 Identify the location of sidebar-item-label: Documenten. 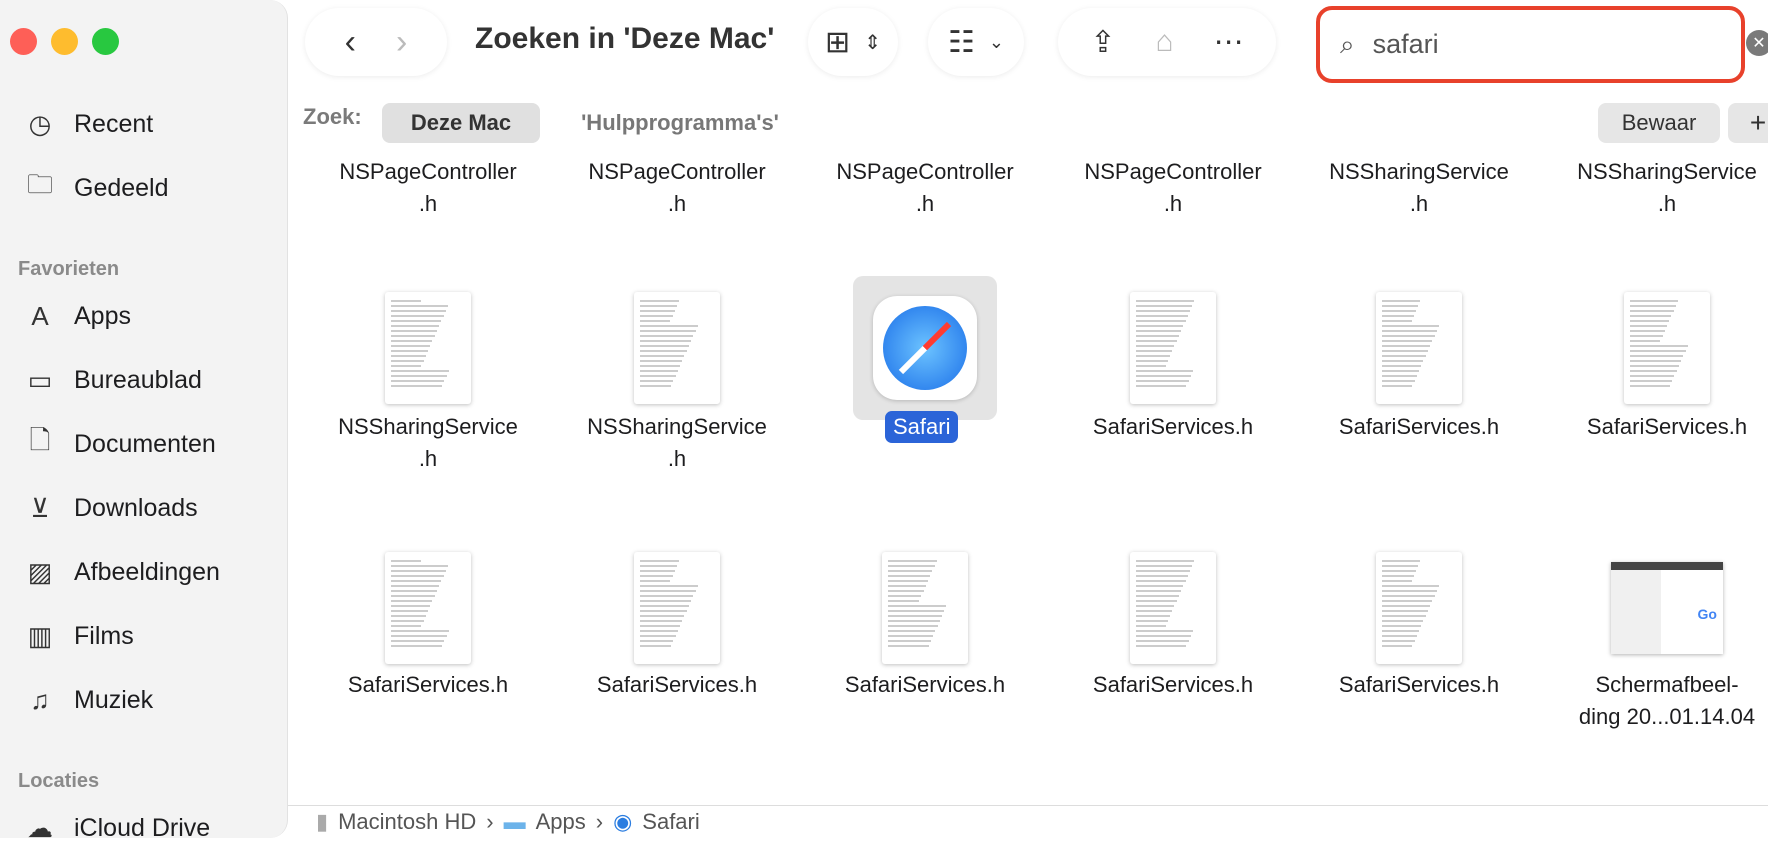
(145, 443).